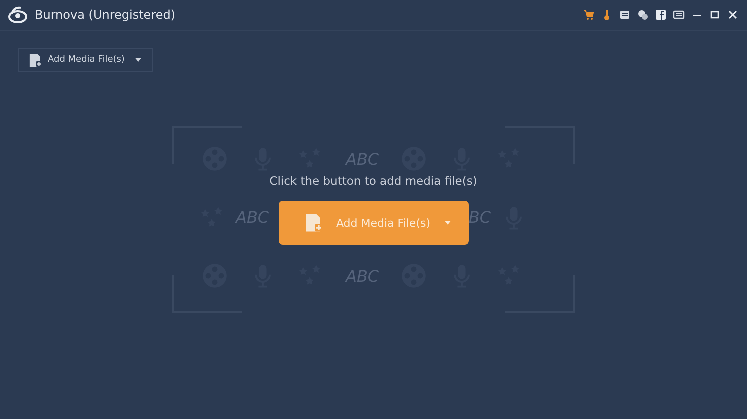  I want to click on cart-icon, so click(589, 15).